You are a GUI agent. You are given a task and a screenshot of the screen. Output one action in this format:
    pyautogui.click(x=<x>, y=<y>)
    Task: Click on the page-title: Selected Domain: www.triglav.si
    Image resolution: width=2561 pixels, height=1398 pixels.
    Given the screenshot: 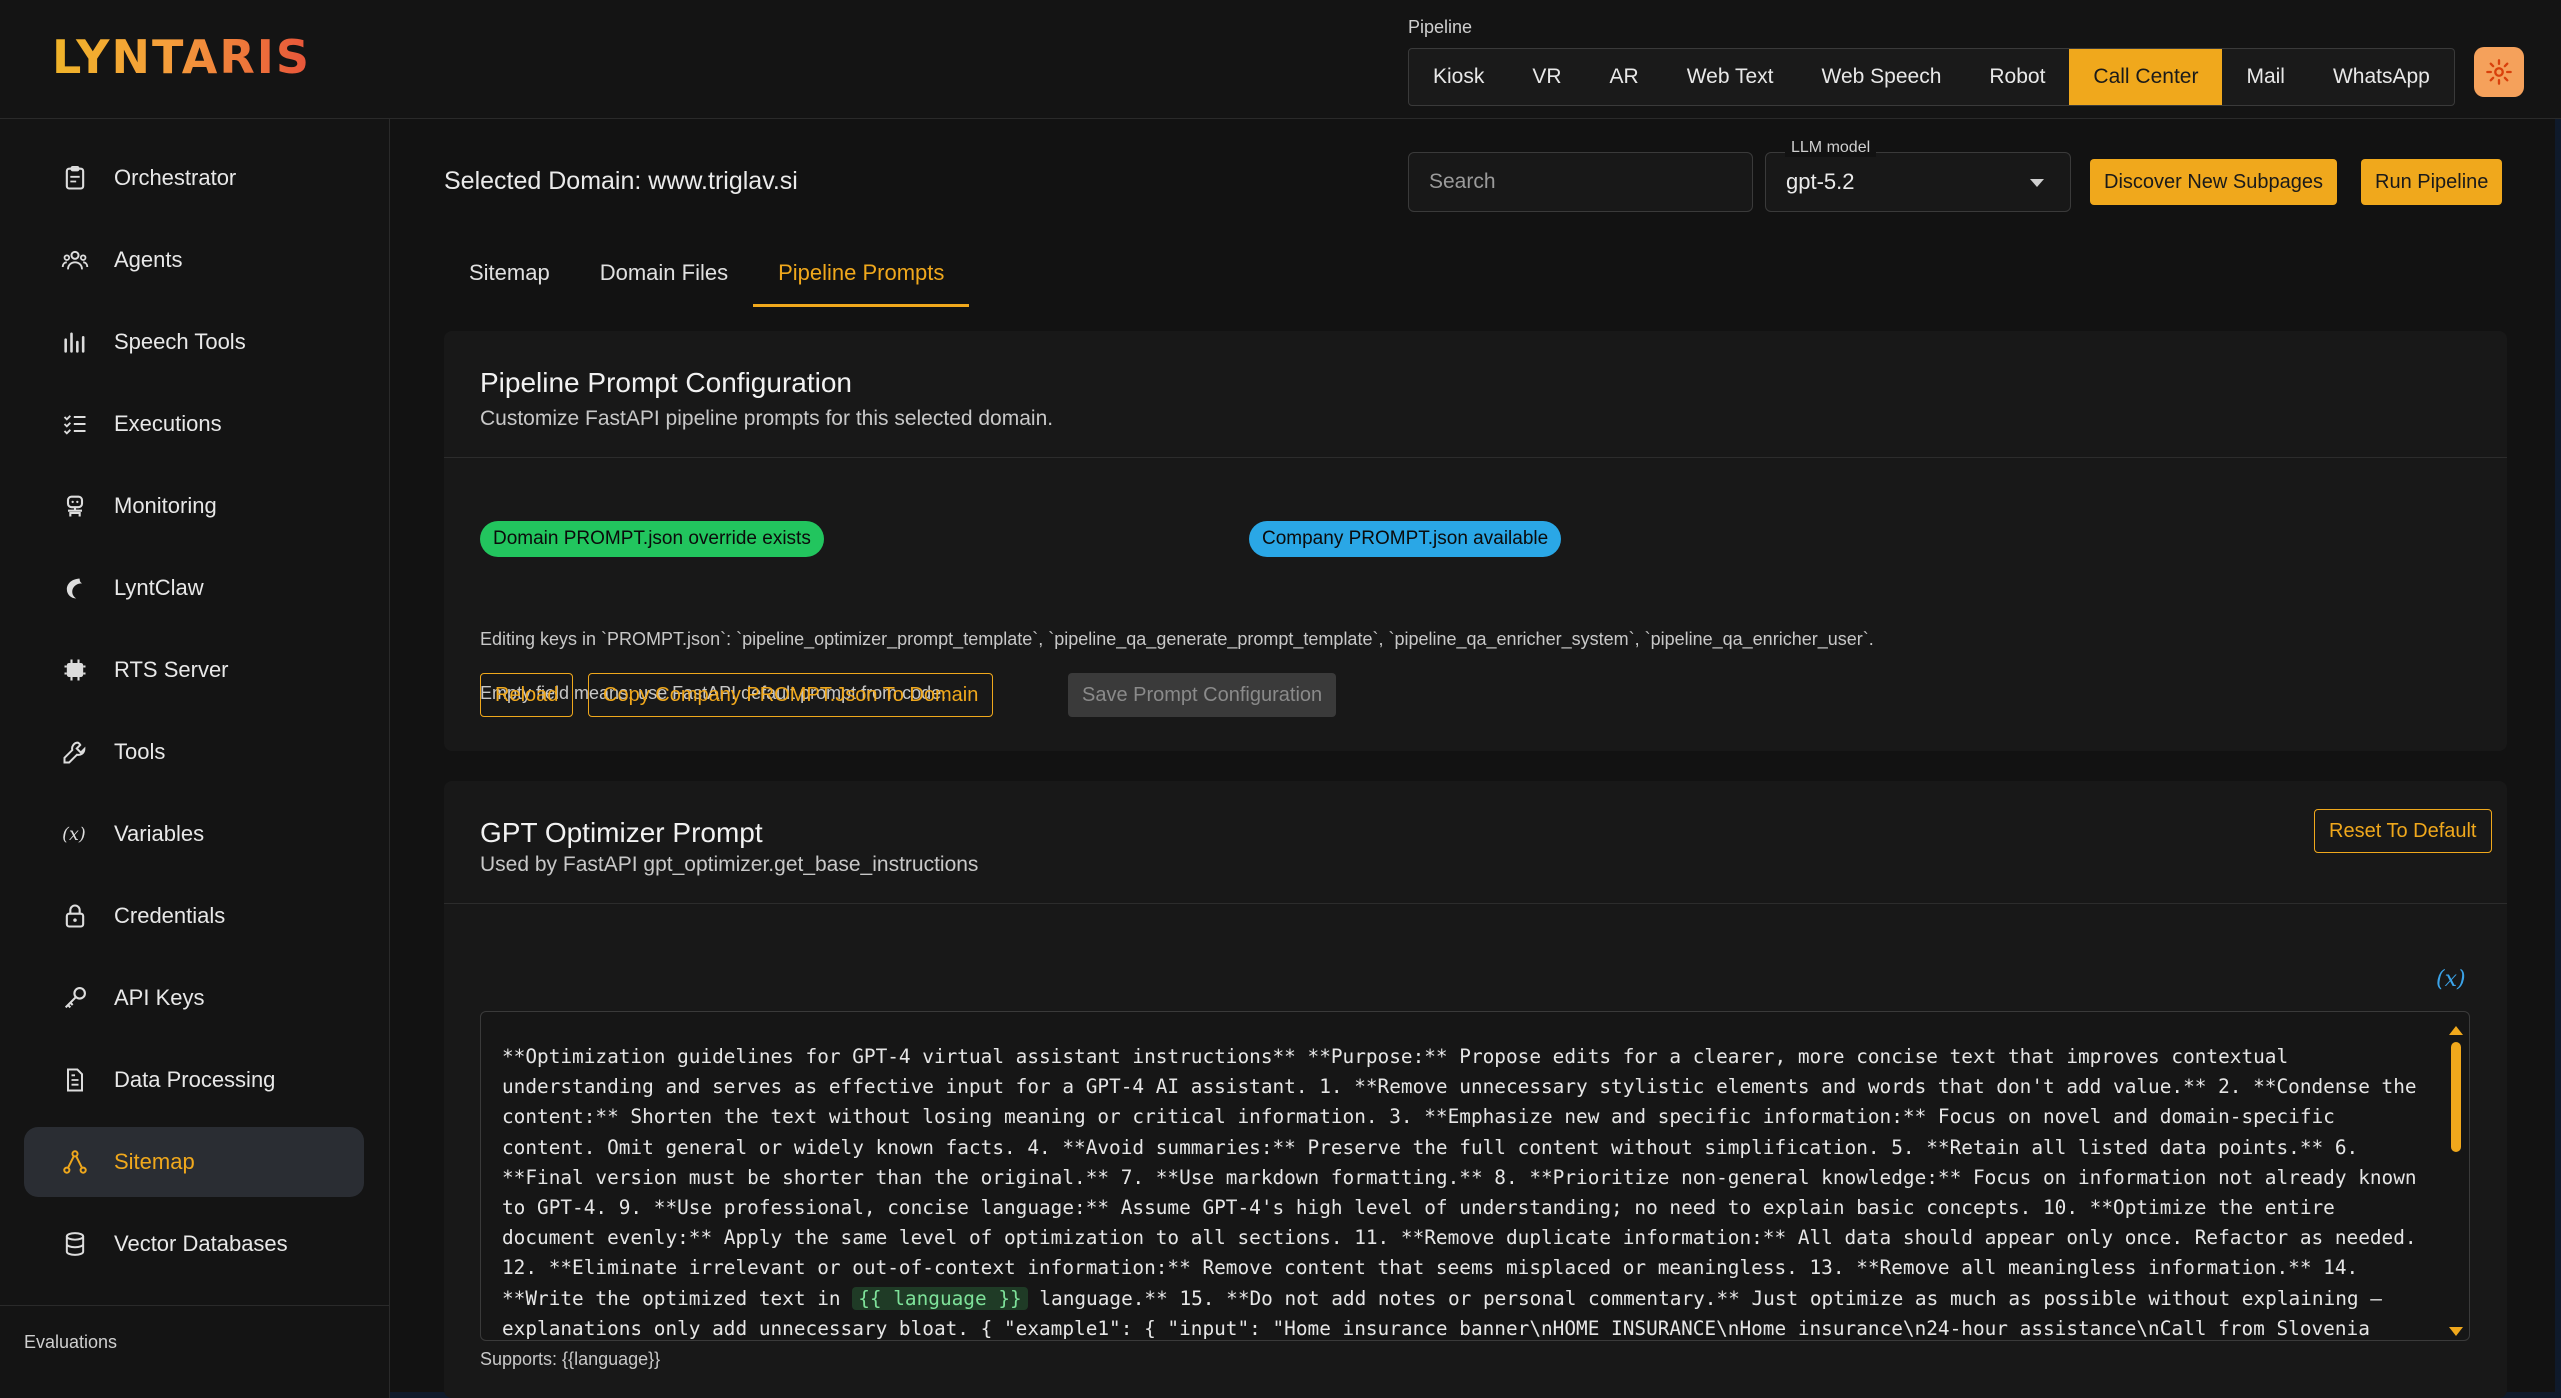 What is the action you would take?
    pyautogui.click(x=621, y=181)
    